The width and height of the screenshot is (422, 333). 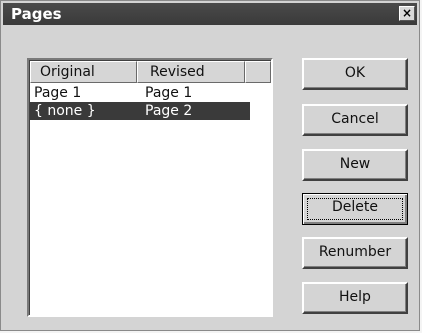 I want to click on column-header-original: Original, so click(x=83, y=72).